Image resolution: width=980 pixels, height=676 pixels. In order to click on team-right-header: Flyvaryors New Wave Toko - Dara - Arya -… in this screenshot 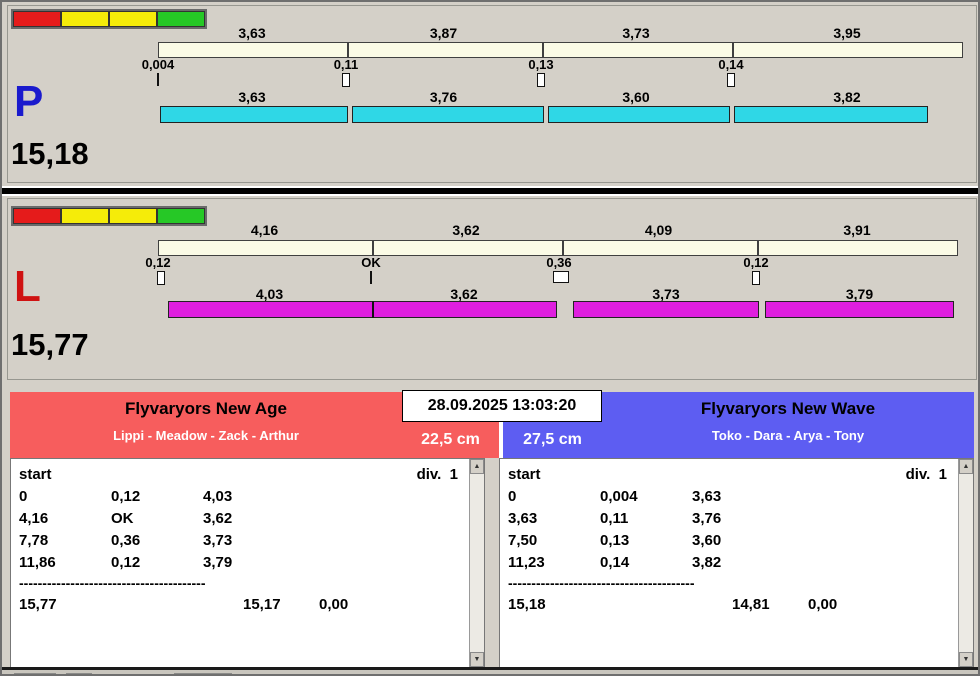, I will do `click(788, 425)`.